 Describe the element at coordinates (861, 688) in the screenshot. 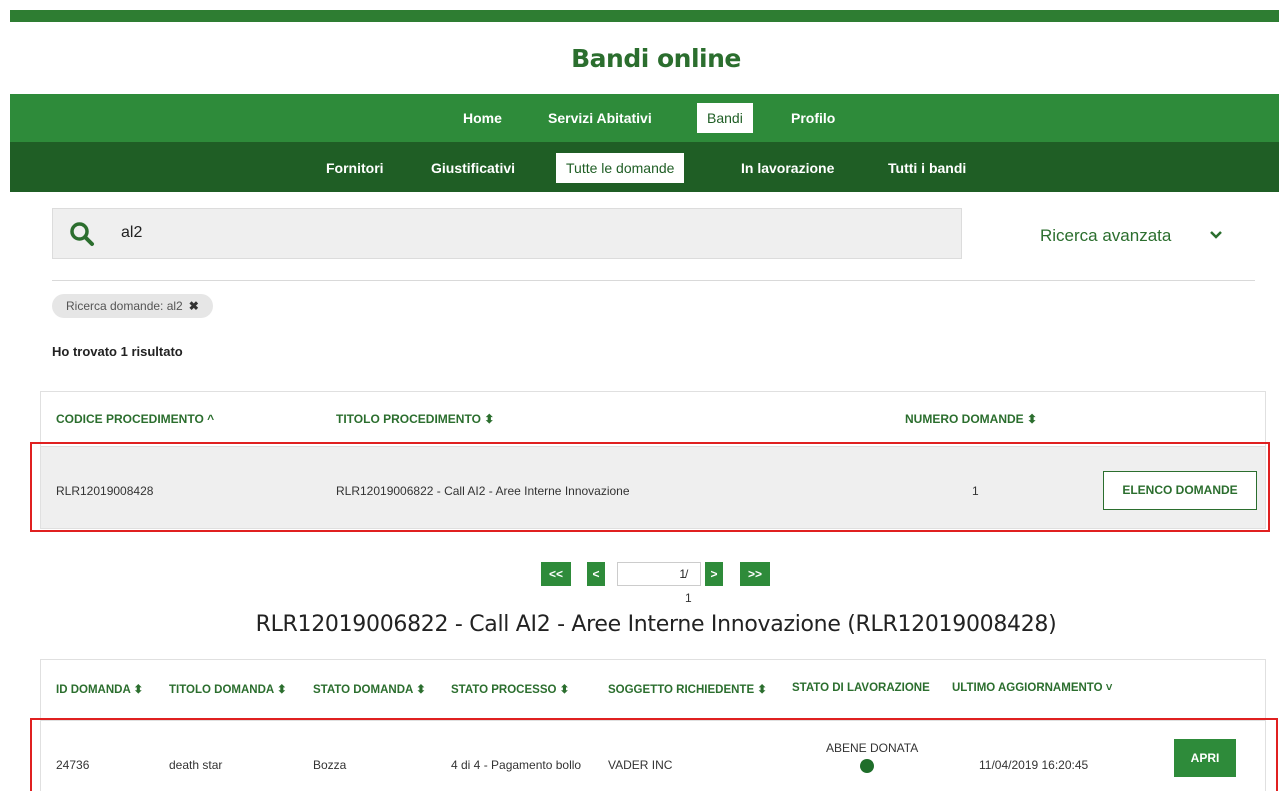

I see `header-stato-di-lavorazione: STATO DI LAVORAZIONE` at that location.